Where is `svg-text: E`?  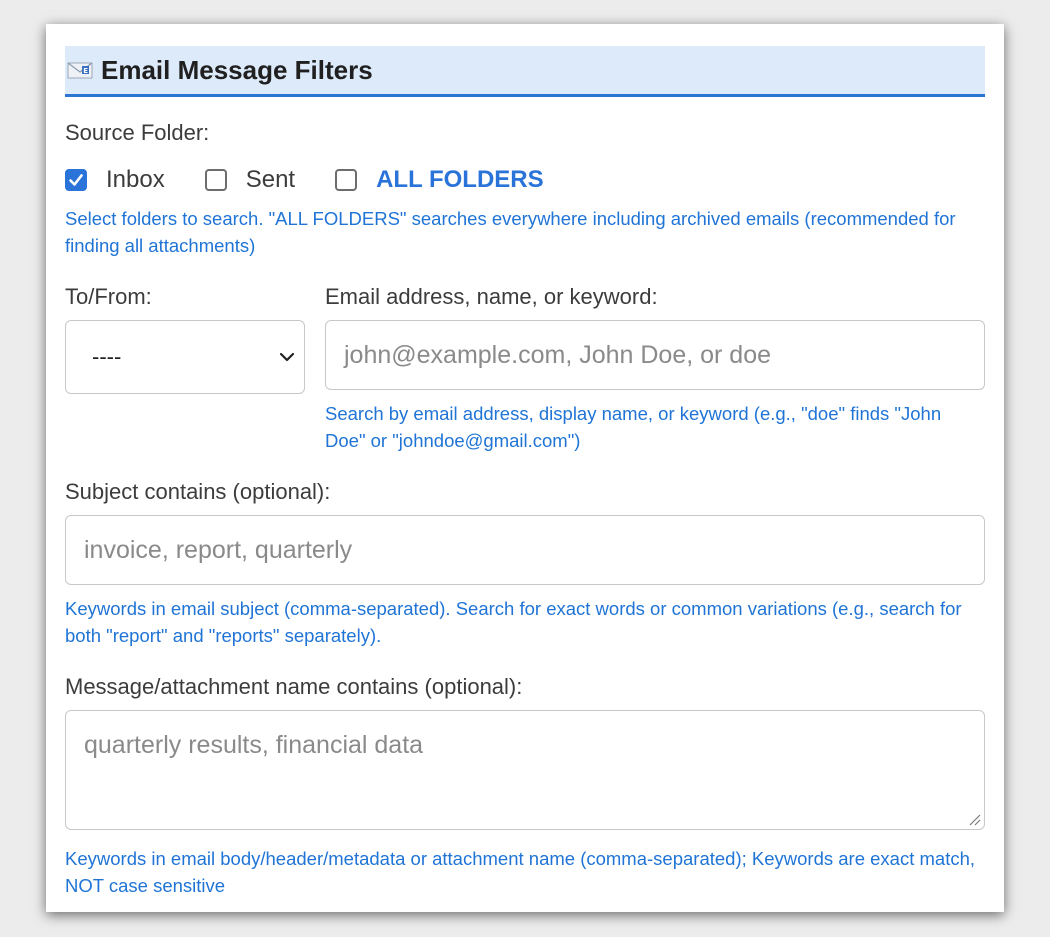 svg-text: E is located at coordinates (85, 71).